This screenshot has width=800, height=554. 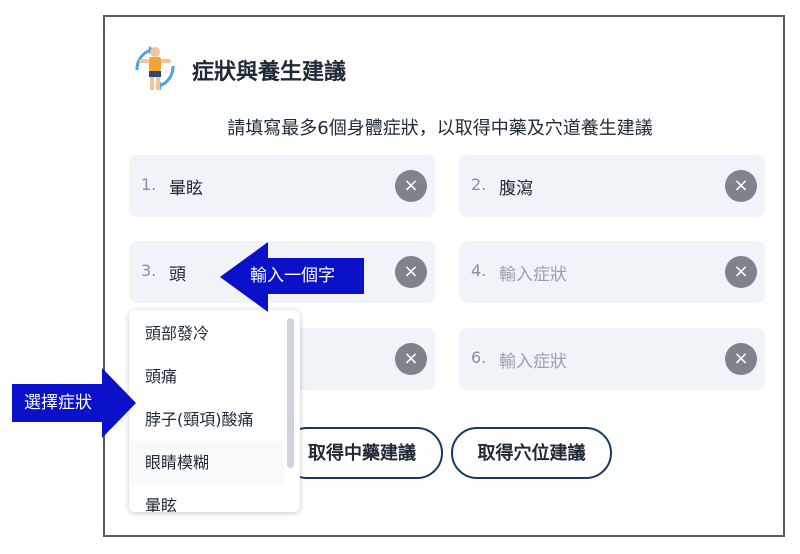 What do you see at coordinates (119, 403) in the screenshot?
I see `right-arrow-icon` at bounding box center [119, 403].